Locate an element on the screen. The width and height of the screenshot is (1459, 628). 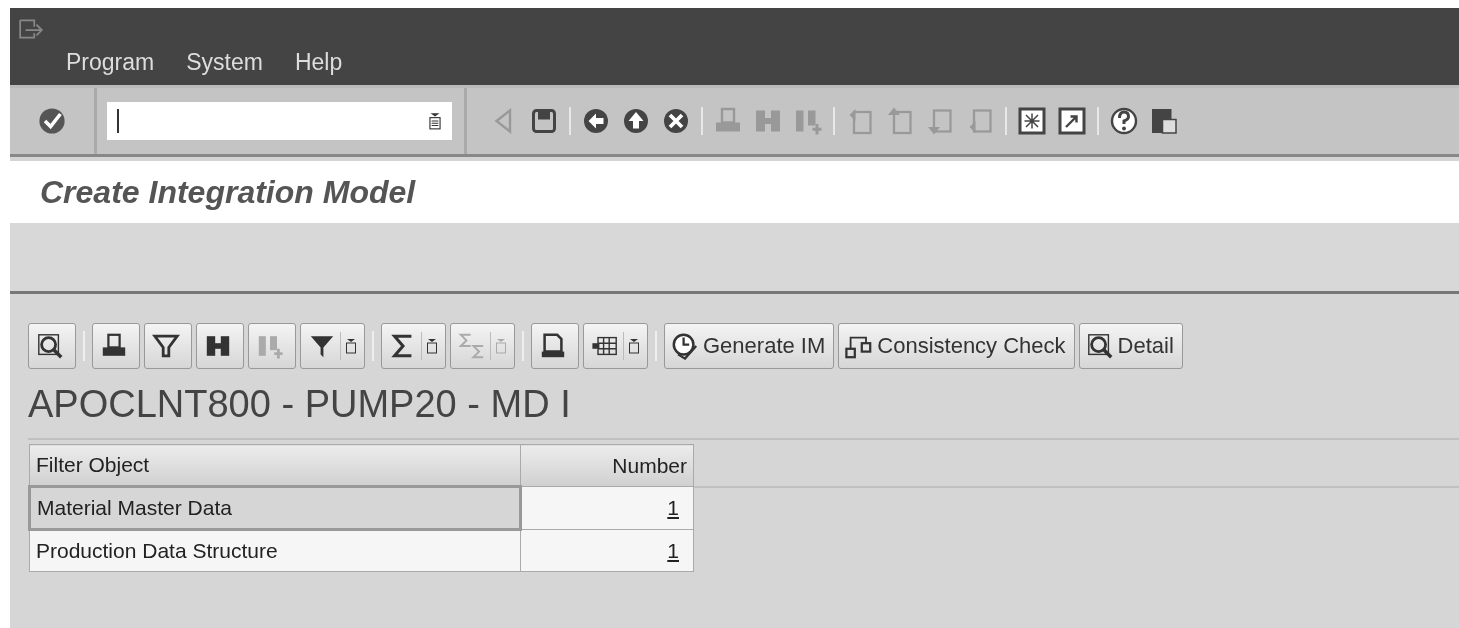
enter-icon is located at coordinates (52, 121).